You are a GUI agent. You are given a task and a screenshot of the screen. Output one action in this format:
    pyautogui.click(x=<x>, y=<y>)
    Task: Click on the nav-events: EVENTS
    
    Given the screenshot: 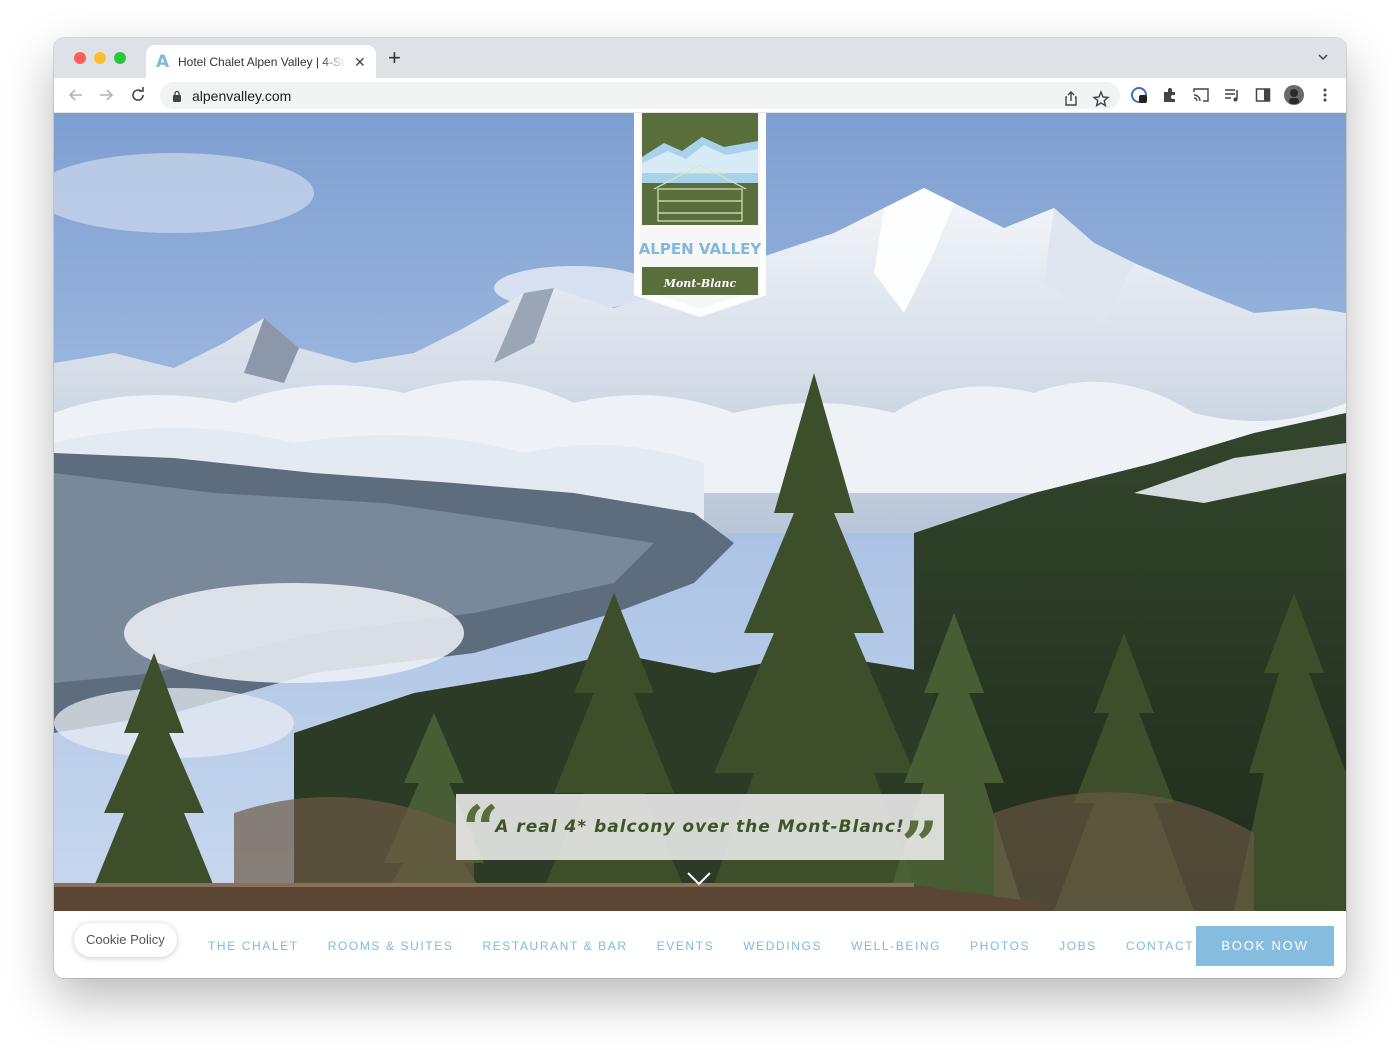 What is the action you would take?
    pyautogui.click(x=686, y=946)
    